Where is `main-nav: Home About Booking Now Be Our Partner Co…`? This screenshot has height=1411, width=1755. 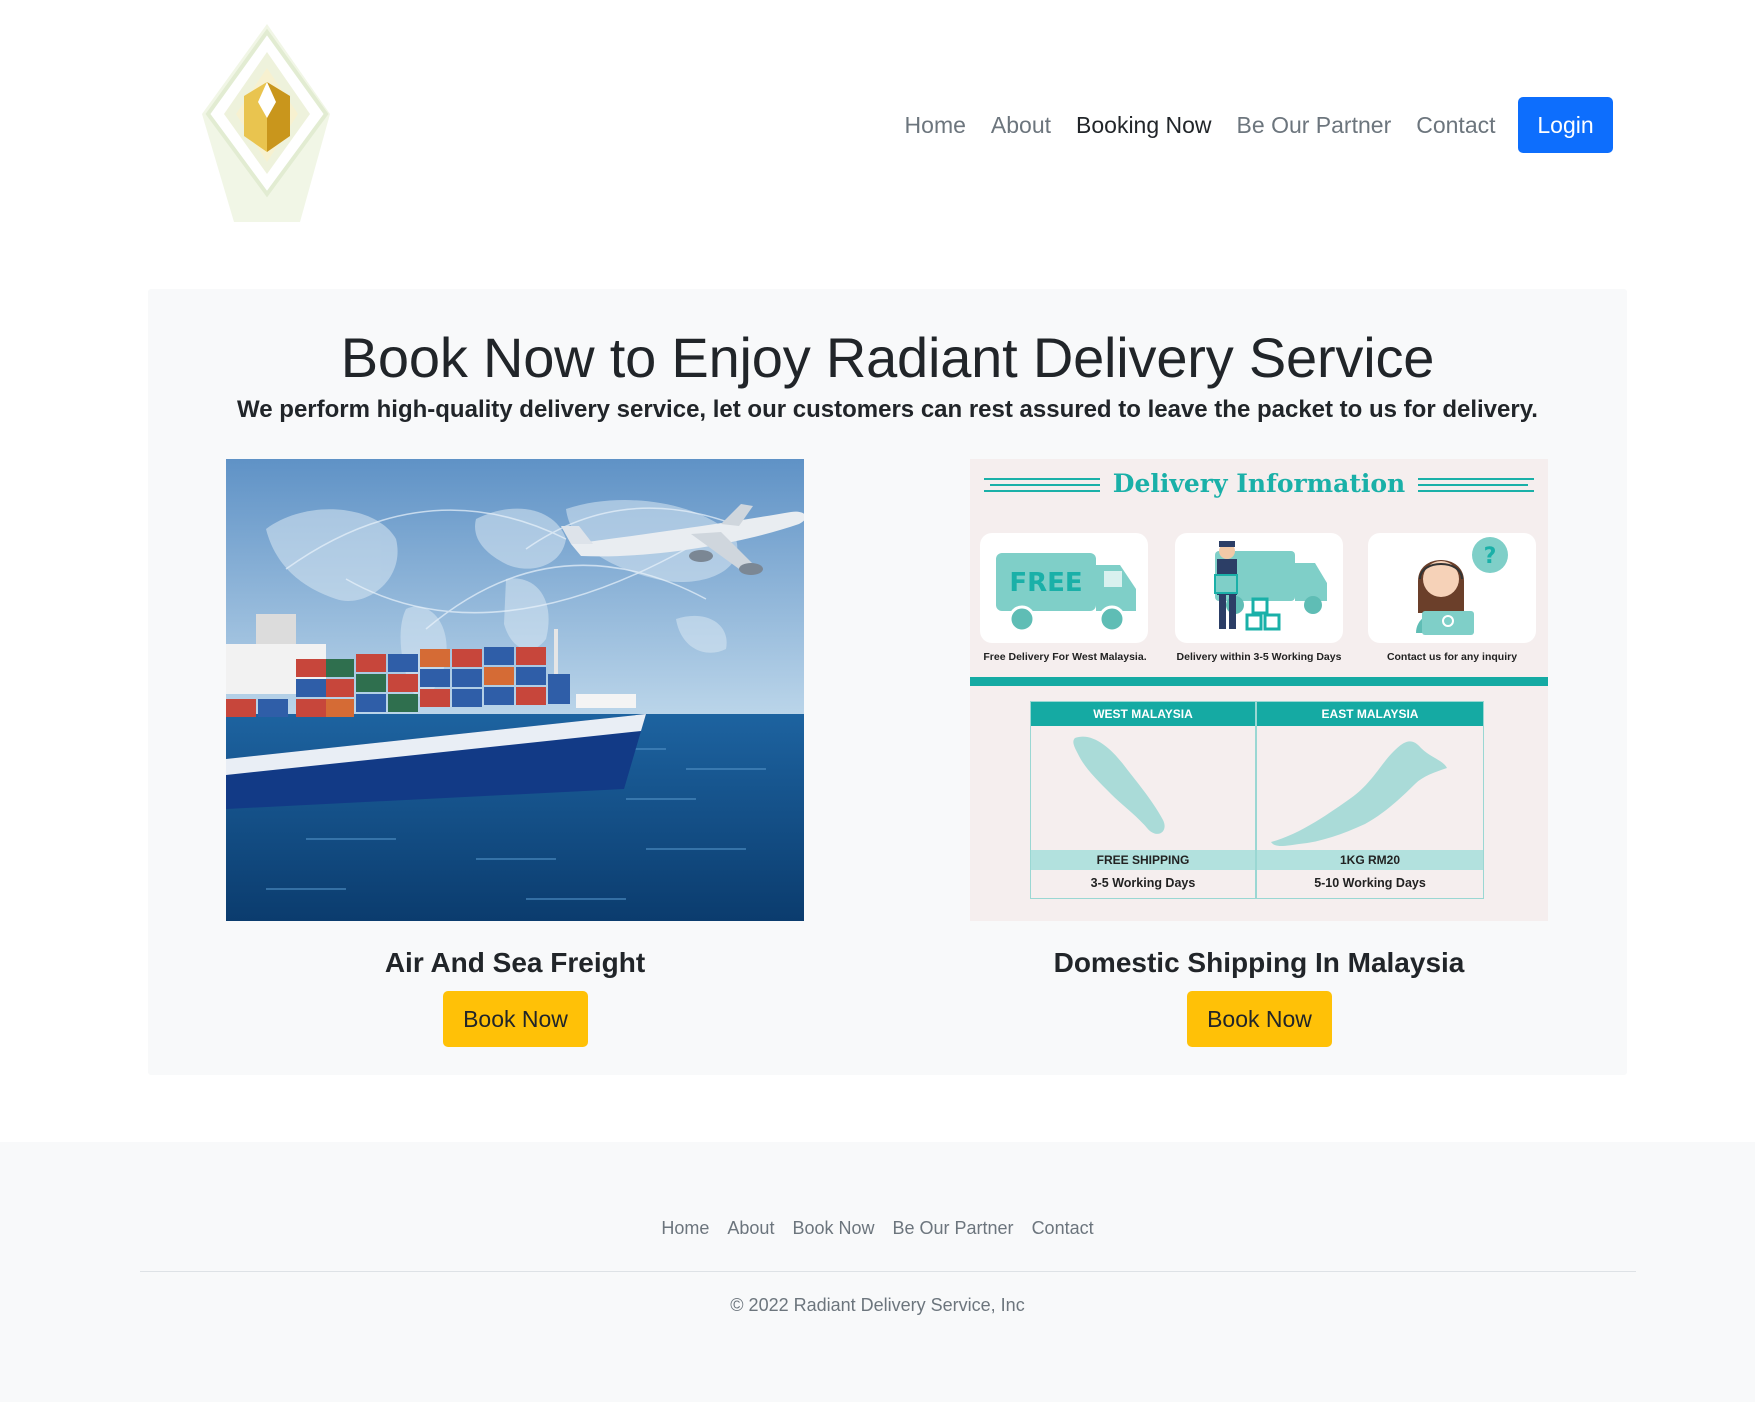 main-nav: Home About Booking Now Be Our Partner Co… is located at coordinates (1252, 125).